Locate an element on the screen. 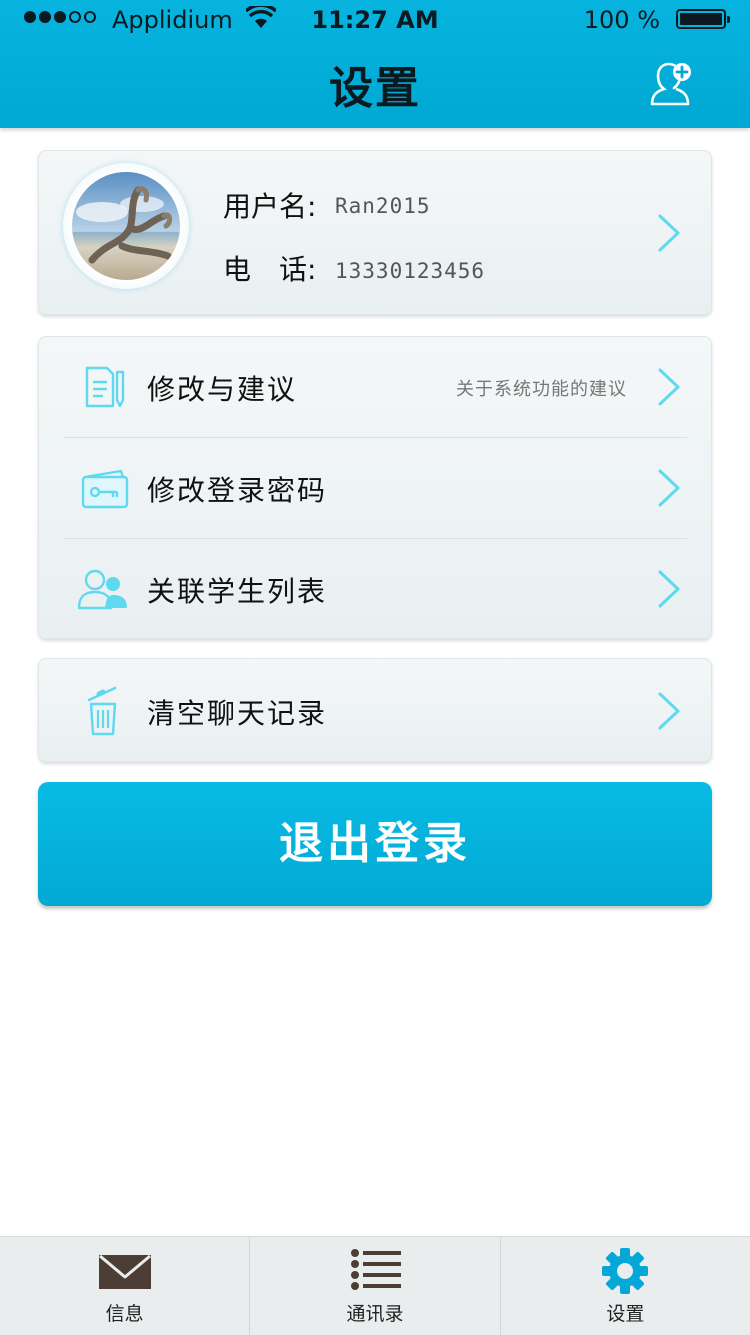  phone-value: 13330123456 is located at coordinates (410, 271).